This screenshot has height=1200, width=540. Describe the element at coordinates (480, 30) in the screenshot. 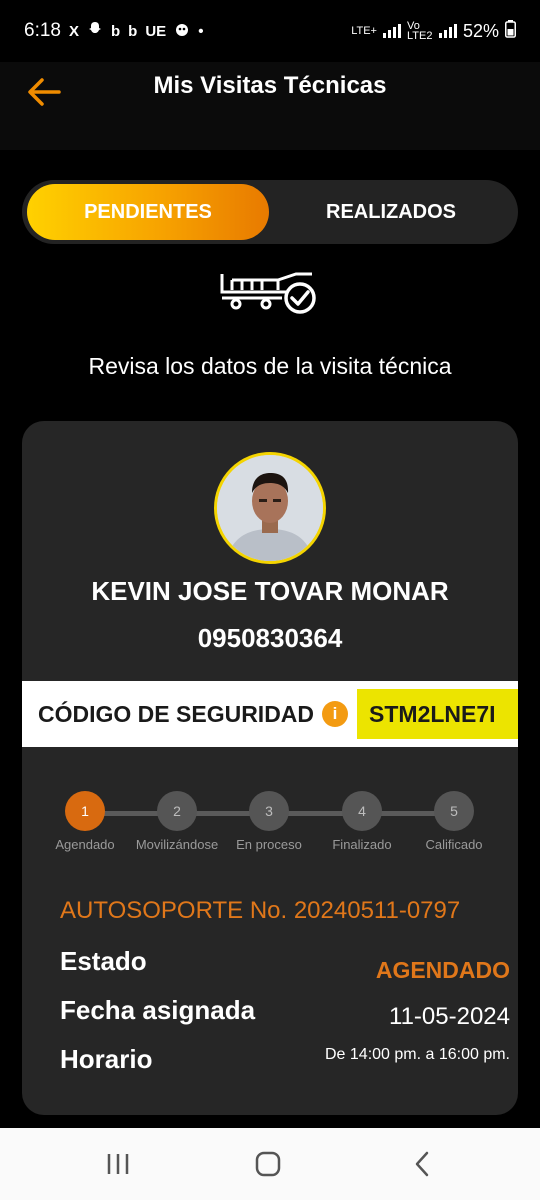

I see `battery-level: 52%` at that location.